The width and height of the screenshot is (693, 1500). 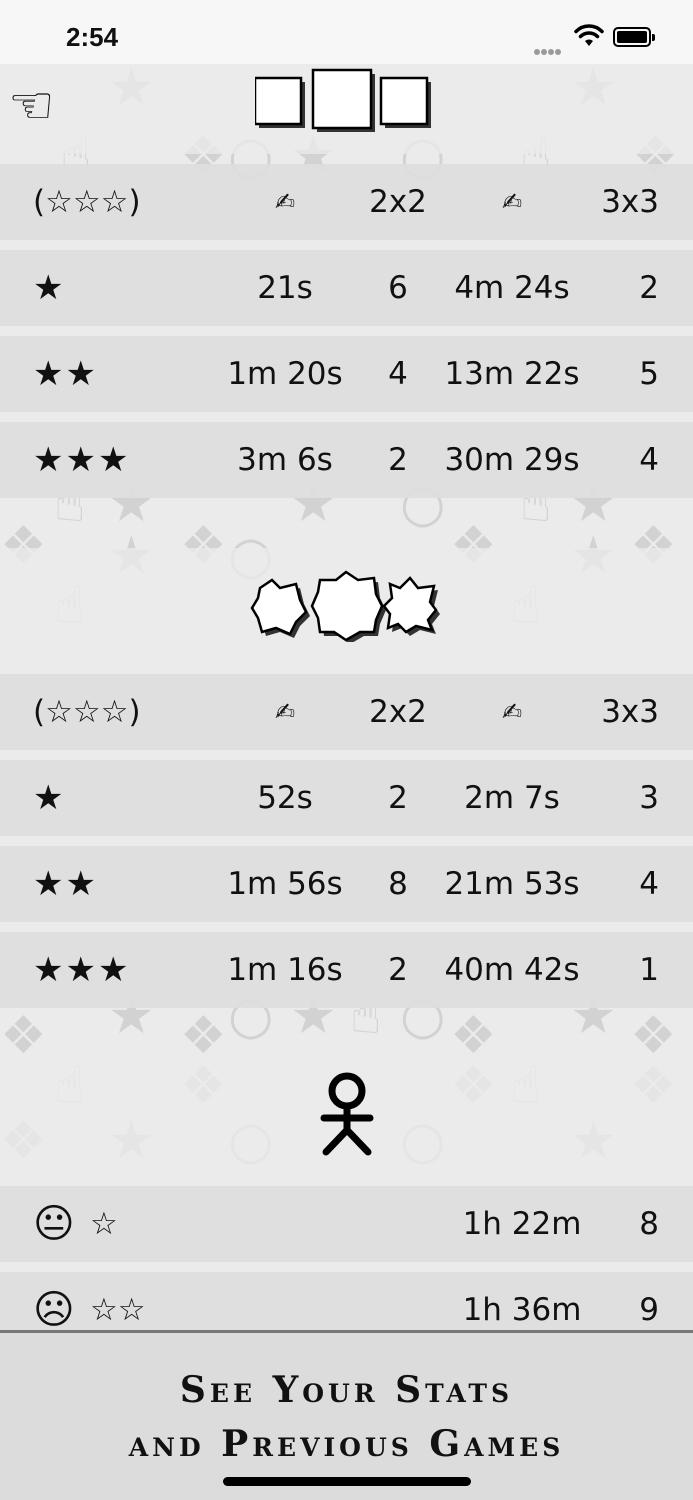 I want to click on total-time: 1h 22m, so click(x=522, y=1224).